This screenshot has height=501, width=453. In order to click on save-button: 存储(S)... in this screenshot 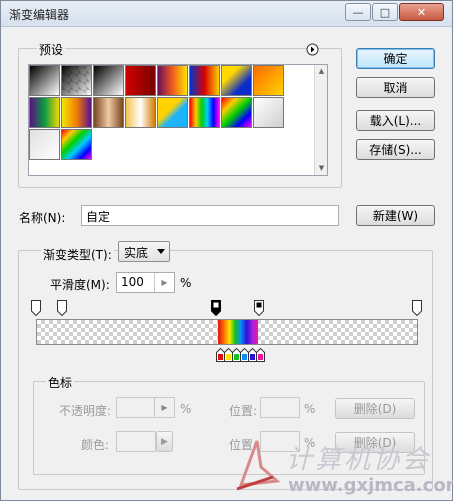, I will do `click(395, 149)`.